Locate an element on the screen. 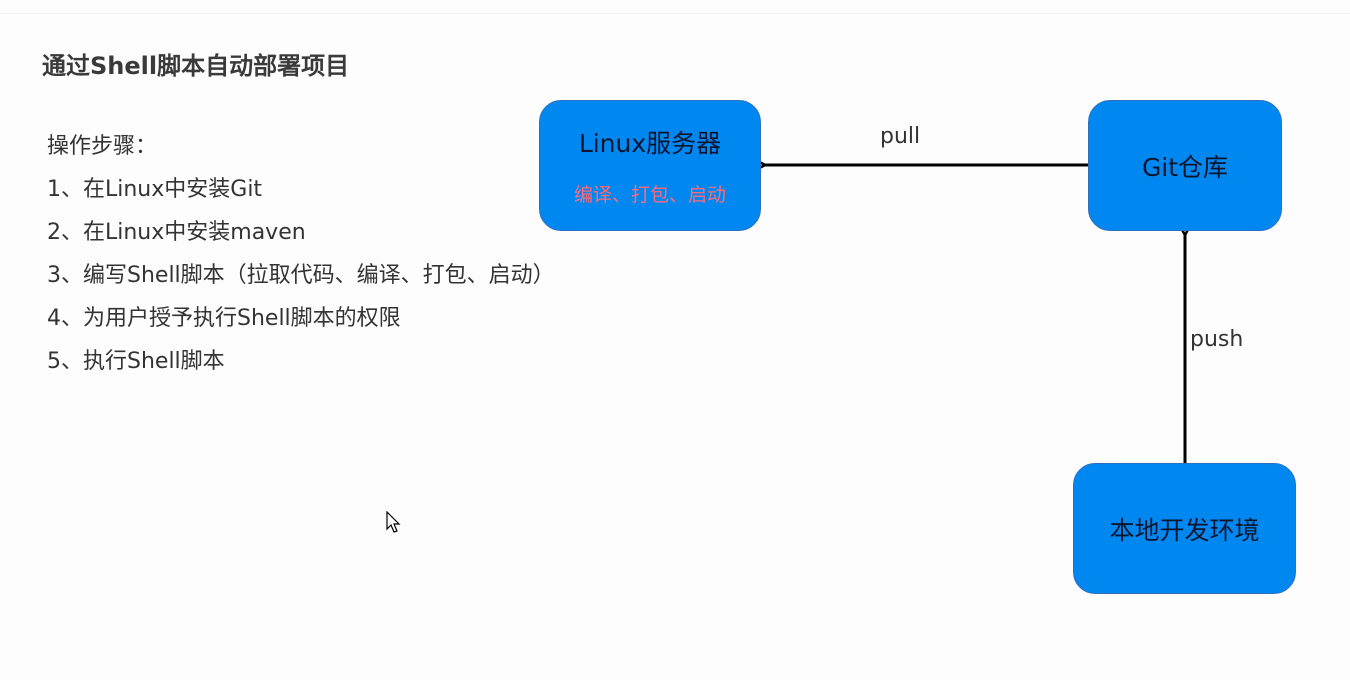 The image size is (1350, 680). local-env-label: 本地开发环境 is located at coordinates (1184, 530).